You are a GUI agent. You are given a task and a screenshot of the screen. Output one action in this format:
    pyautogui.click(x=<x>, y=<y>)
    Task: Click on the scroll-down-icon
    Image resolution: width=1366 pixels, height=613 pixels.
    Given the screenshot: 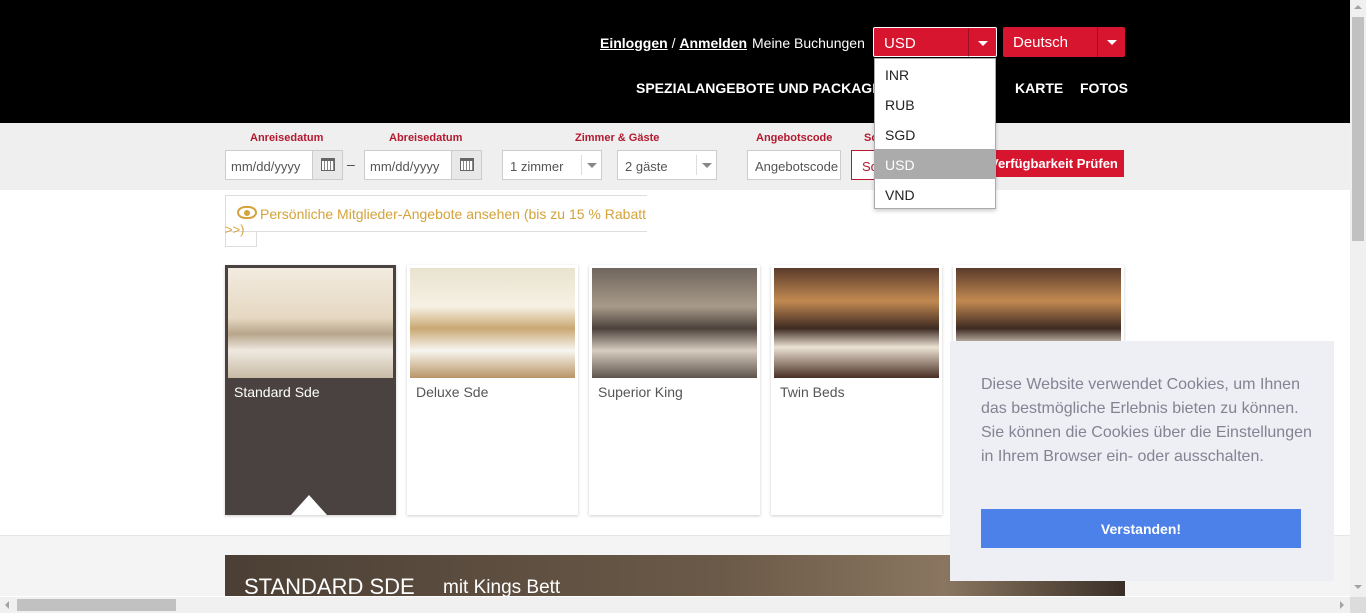 What is the action you would take?
    pyautogui.click(x=1358, y=587)
    